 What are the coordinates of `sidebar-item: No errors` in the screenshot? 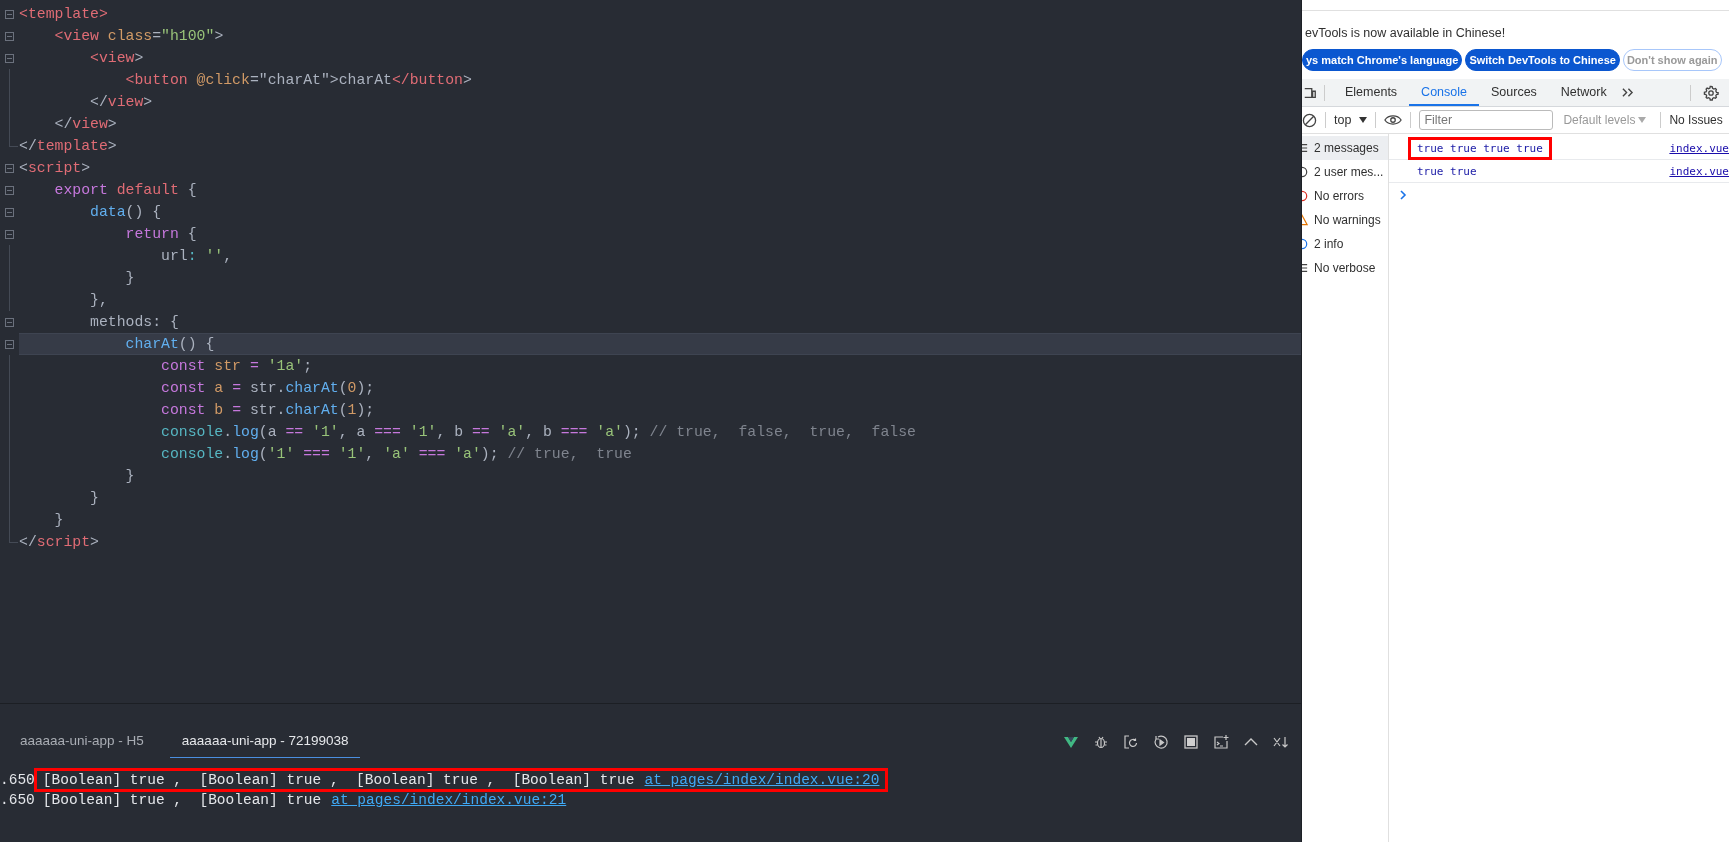 It's located at (1345, 196).